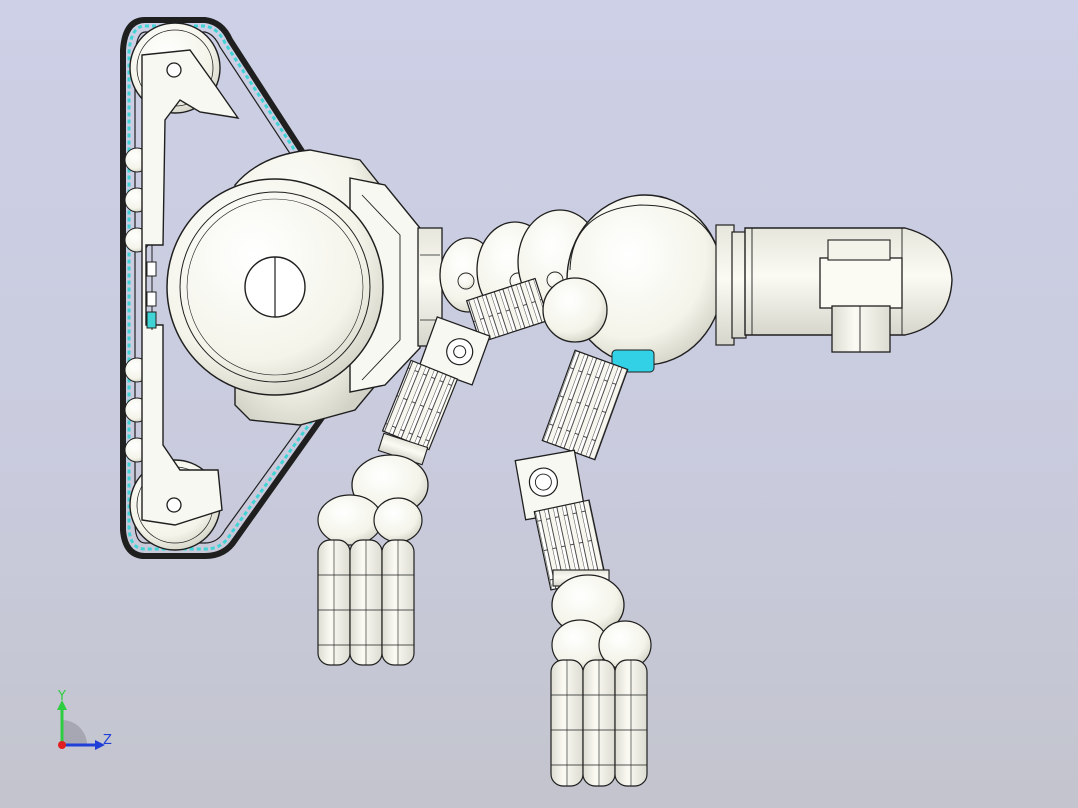 This screenshot has height=808, width=1078. I want to click on shoulder-sphere, so click(645, 280).